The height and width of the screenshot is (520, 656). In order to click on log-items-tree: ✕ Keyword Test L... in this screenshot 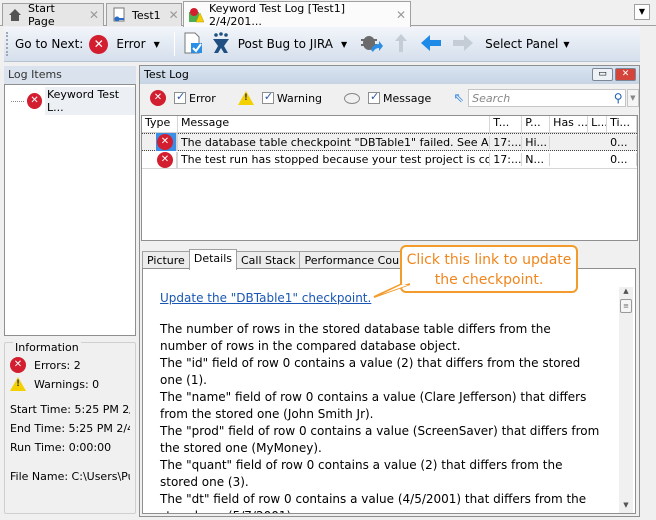, I will do `click(70, 210)`.